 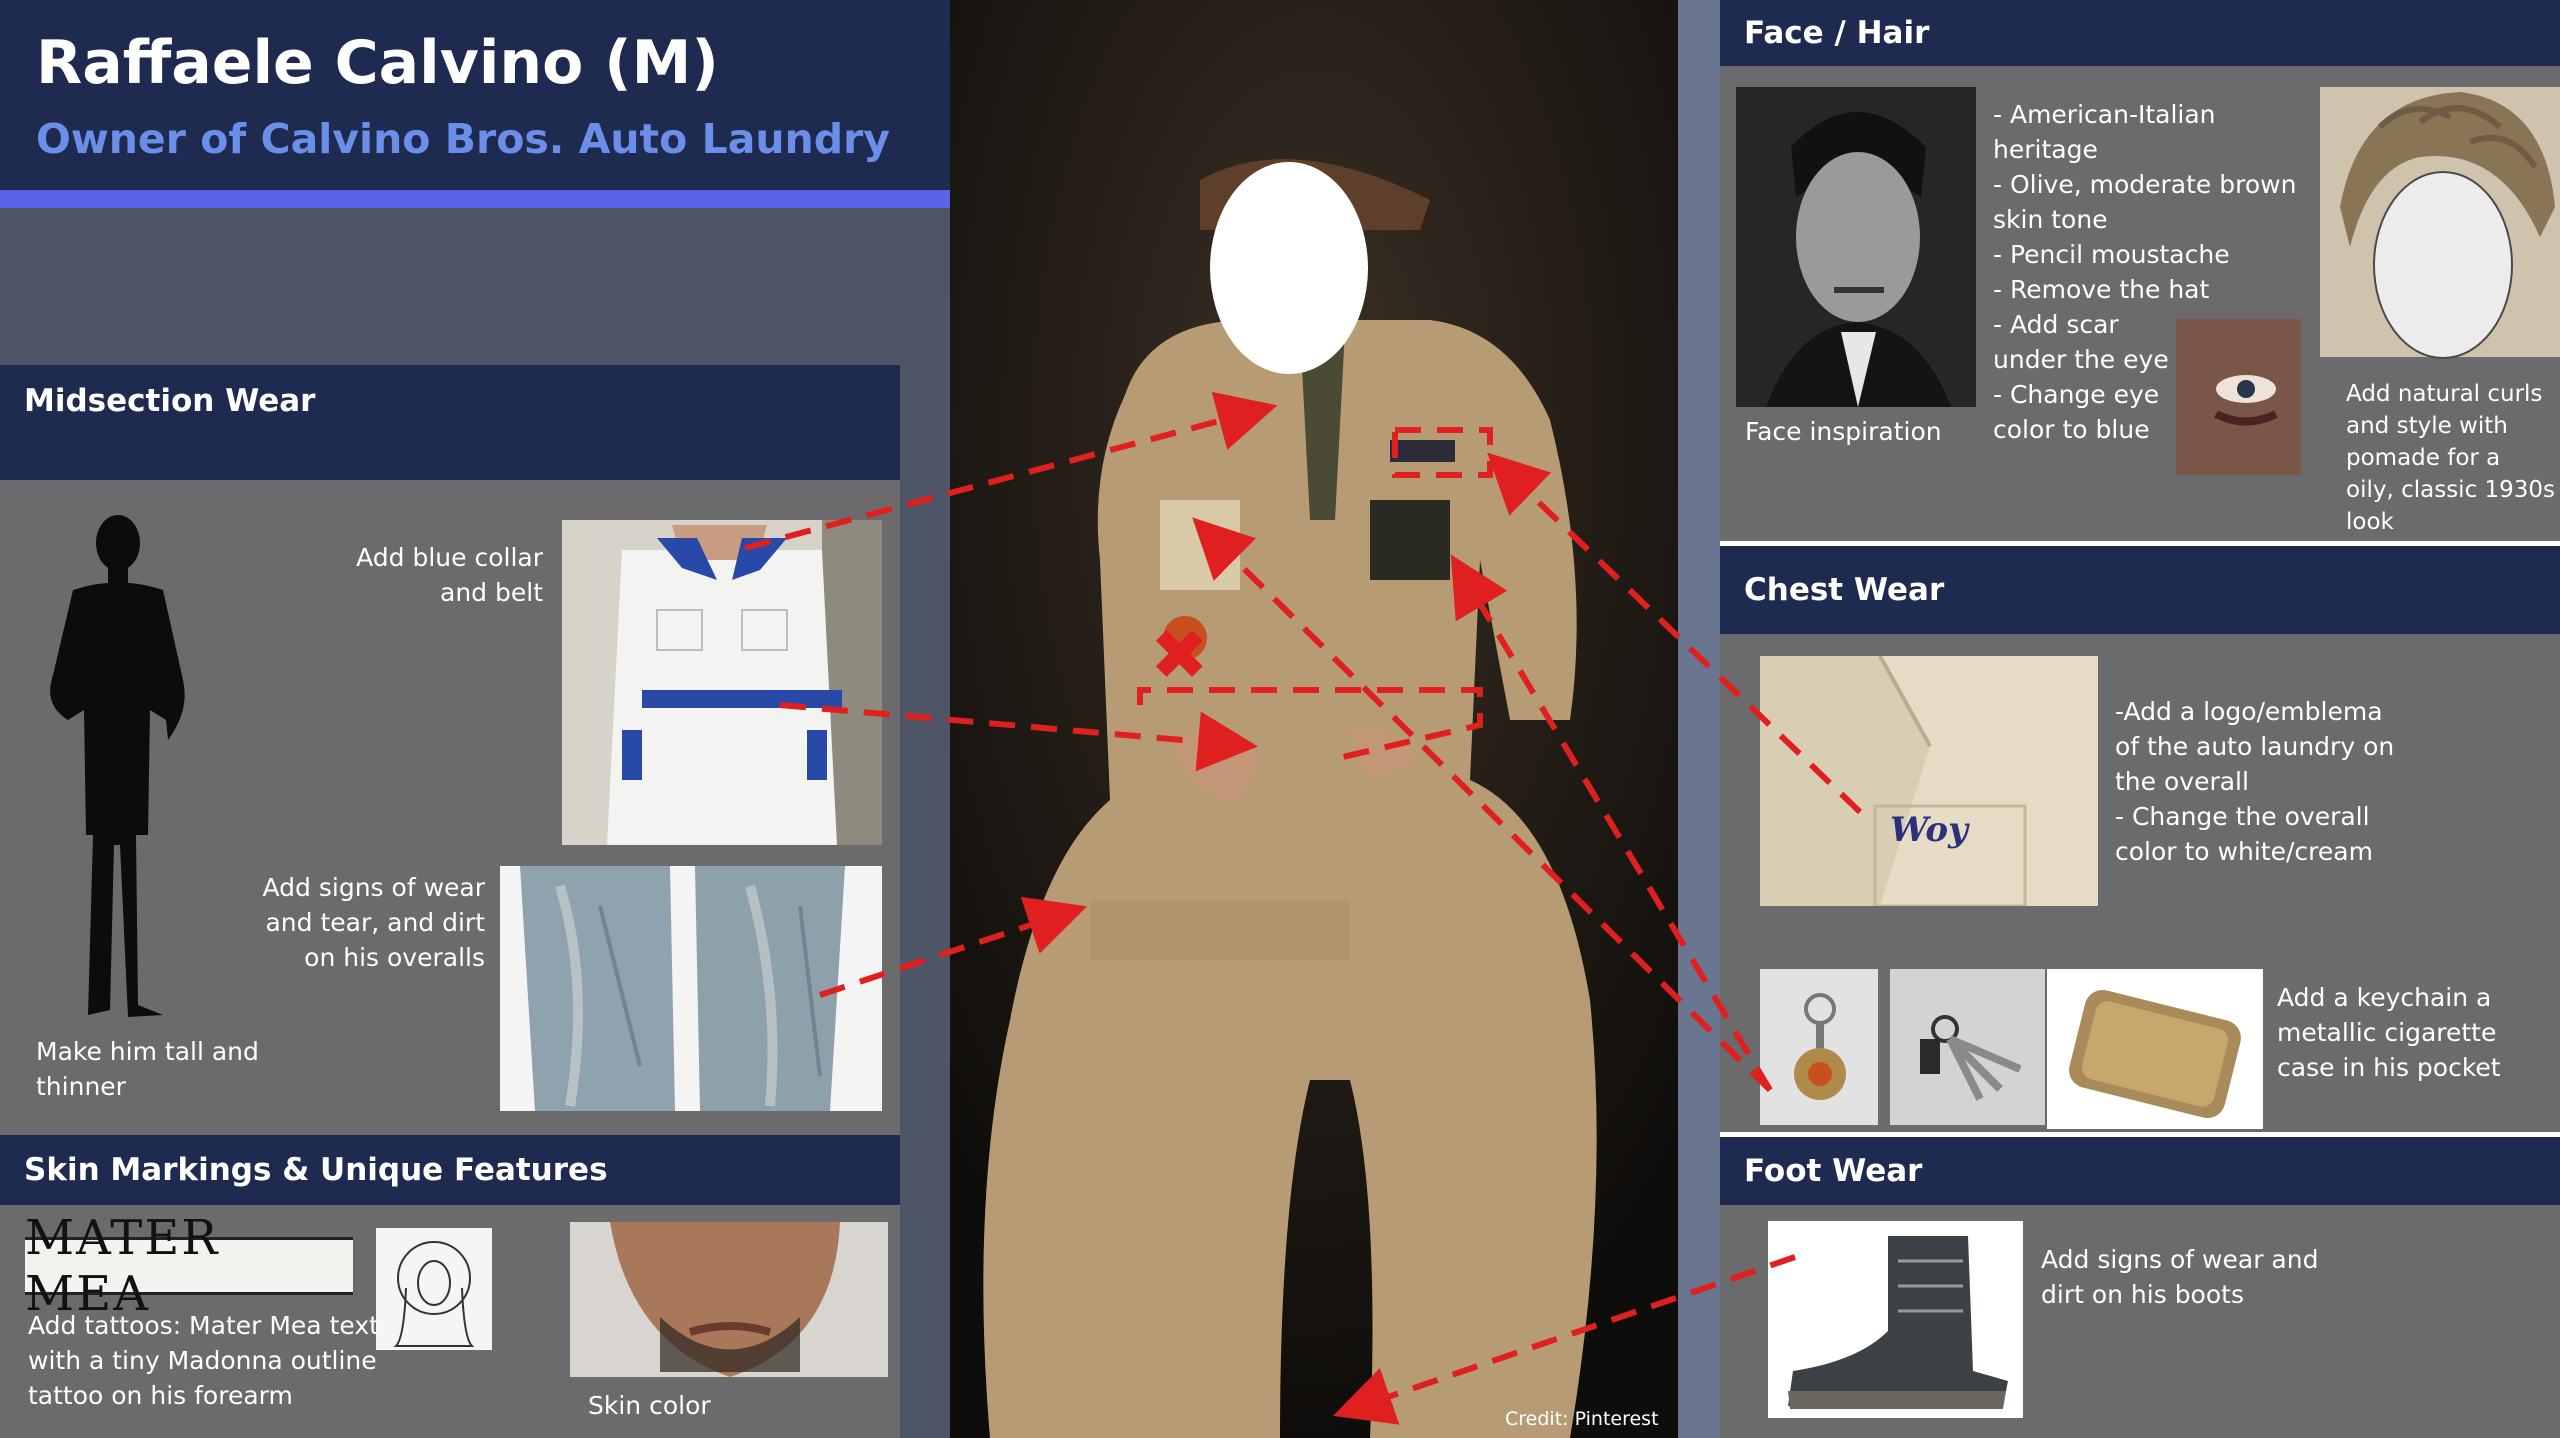 I want to click on skin-color-label: Skin color, so click(x=649, y=1405).